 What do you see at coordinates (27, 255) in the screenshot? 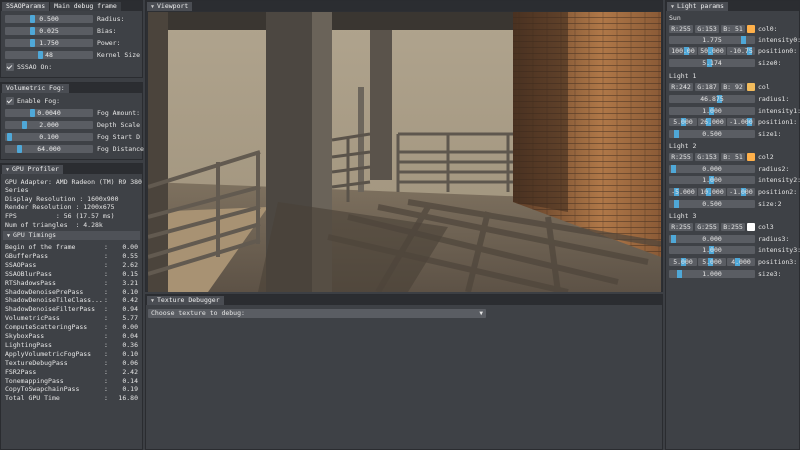
I see `timing-name: GBufferPass` at bounding box center [27, 255].